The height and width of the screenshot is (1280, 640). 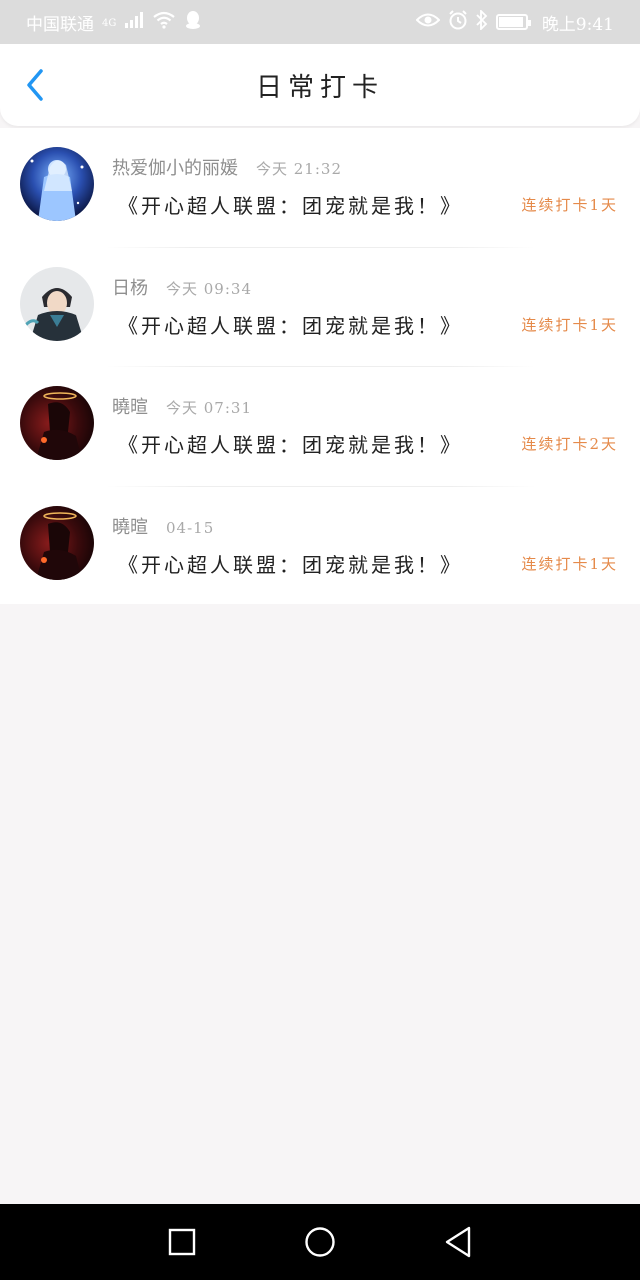 I want to click on signal-icon, so click(x=134, y=22).